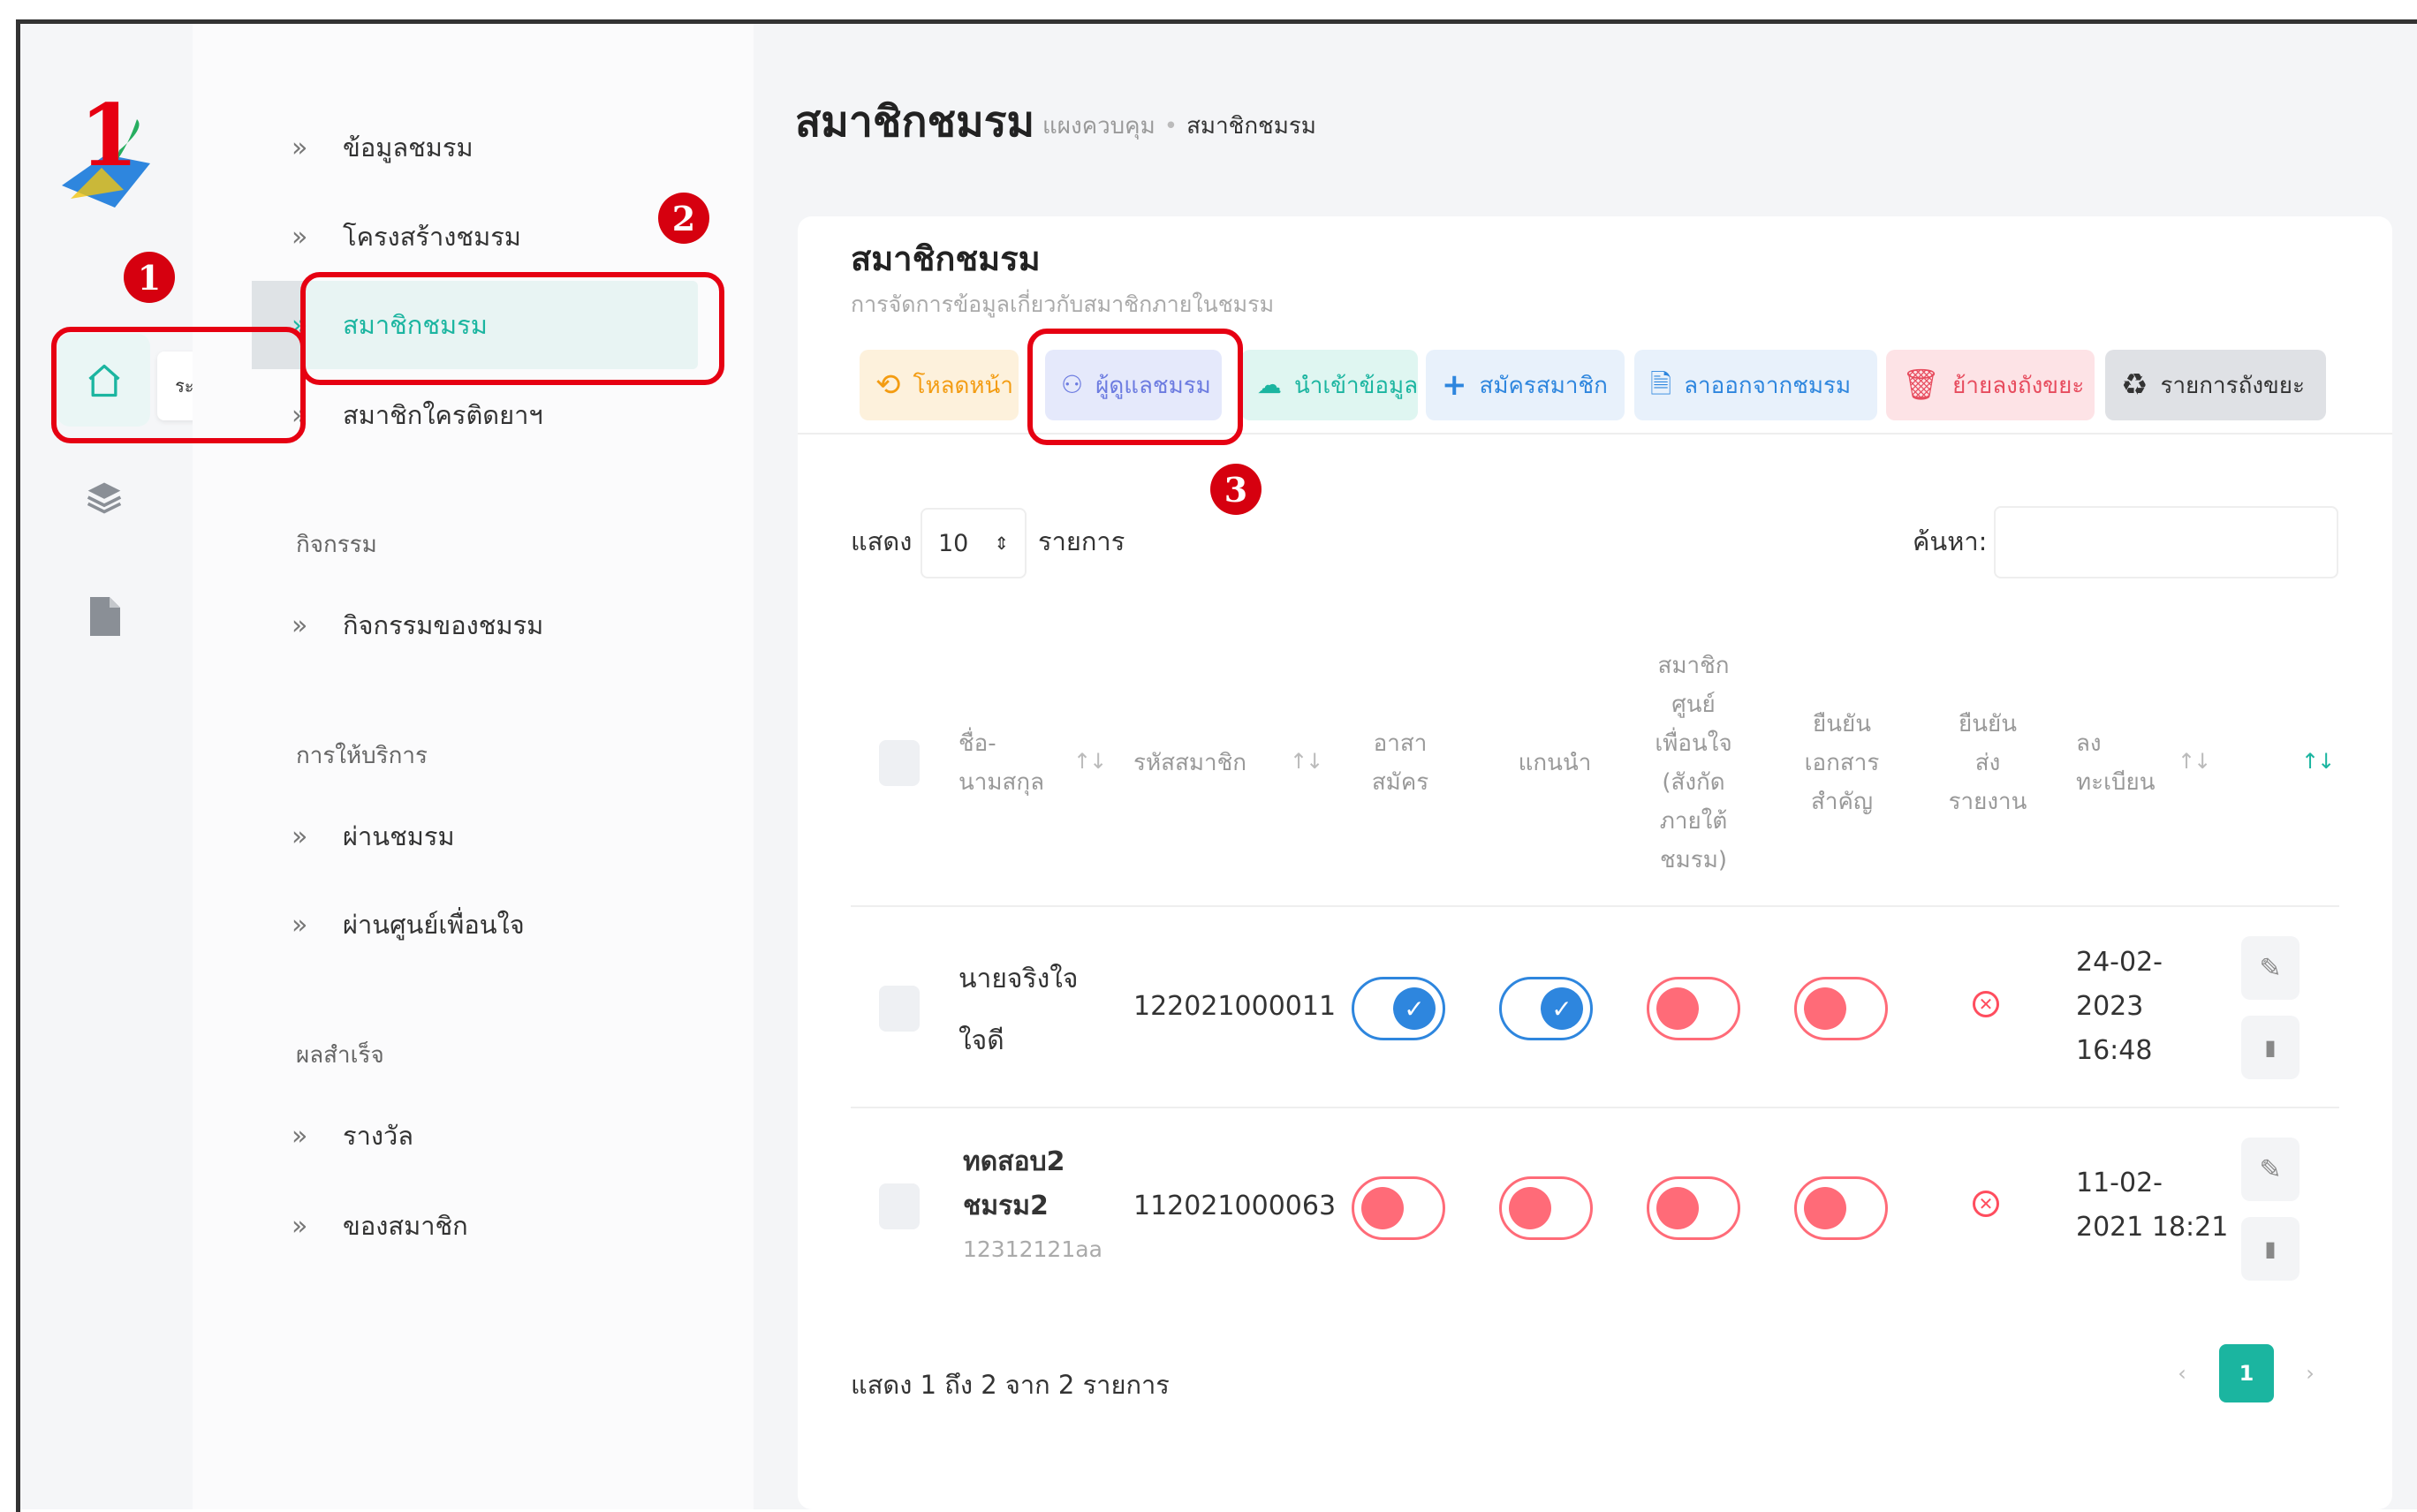 This screenshot has width=2417, height=1512. What do you see at coordinates (417, 415) in the screenshot?
I see `sidebar-item-drug-members: » สมาชิกใครติดยาฯ` at bounding box center [417, 415].